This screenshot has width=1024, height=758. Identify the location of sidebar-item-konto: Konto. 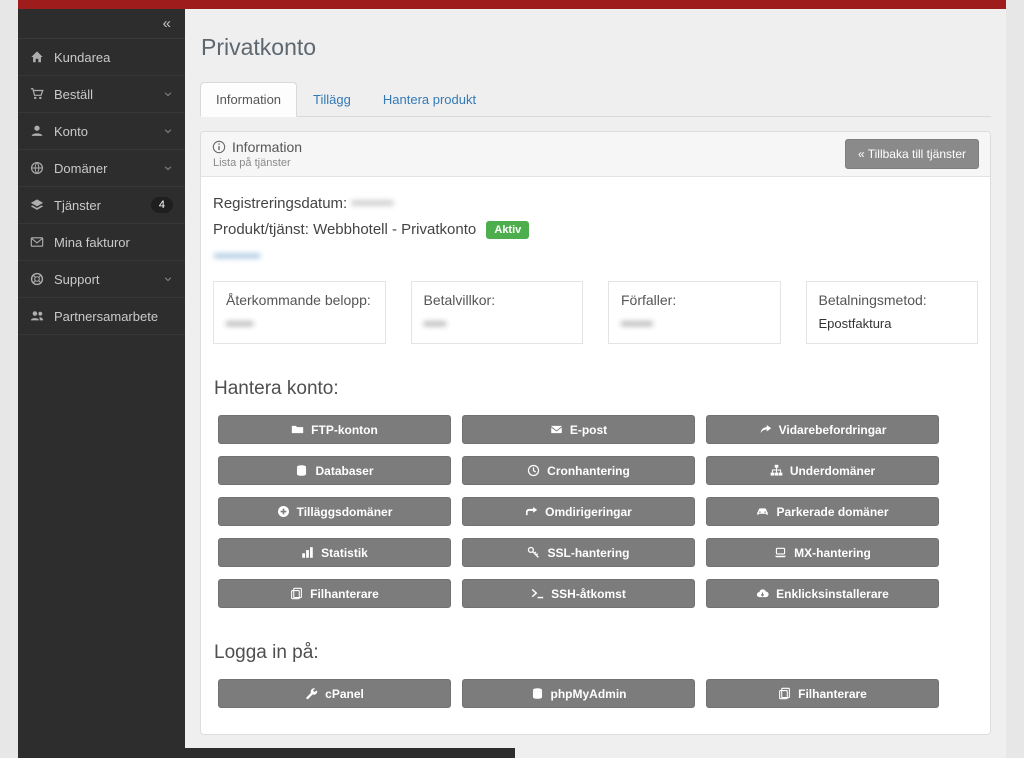
(101, 131).